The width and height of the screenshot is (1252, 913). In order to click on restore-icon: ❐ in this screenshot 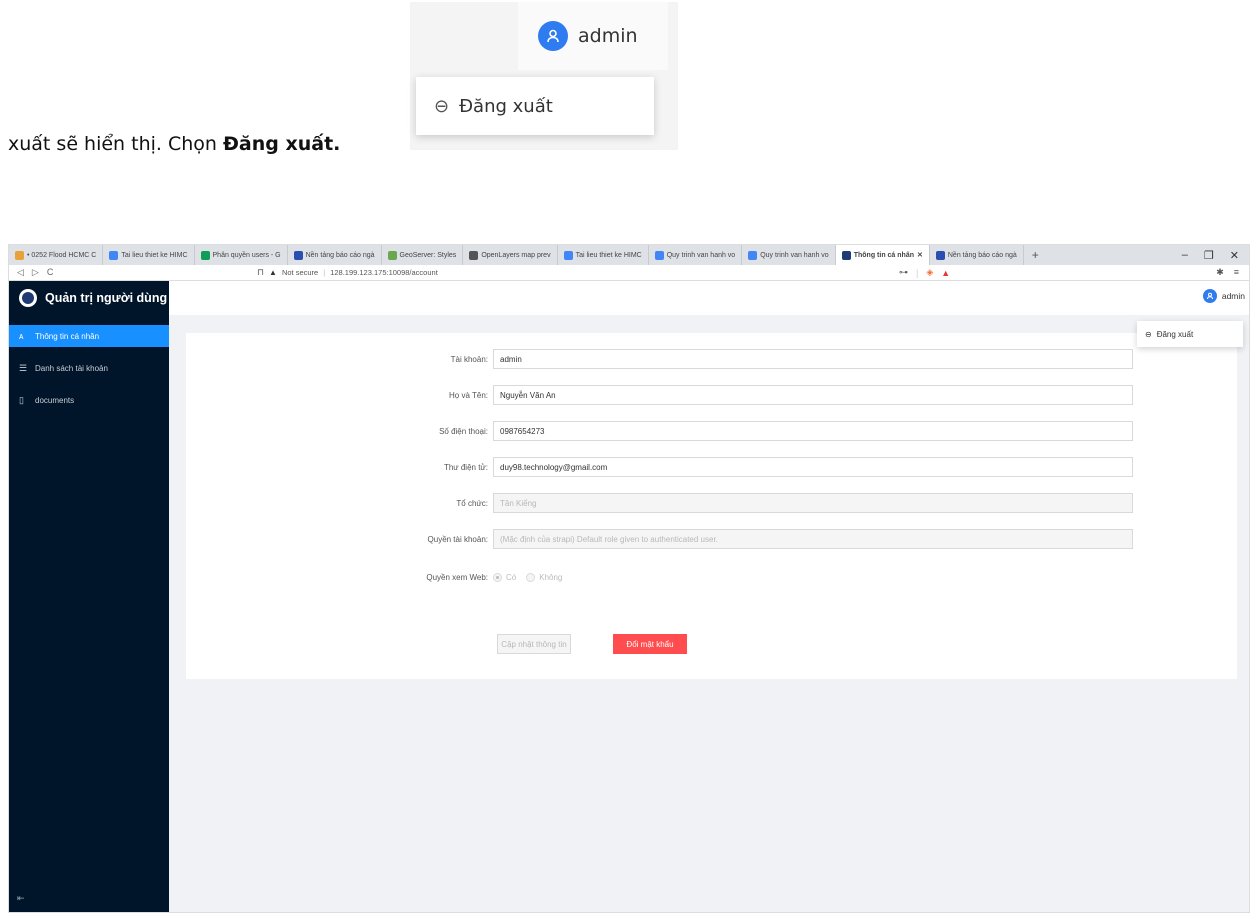, I will do `click(1209, 255)`.